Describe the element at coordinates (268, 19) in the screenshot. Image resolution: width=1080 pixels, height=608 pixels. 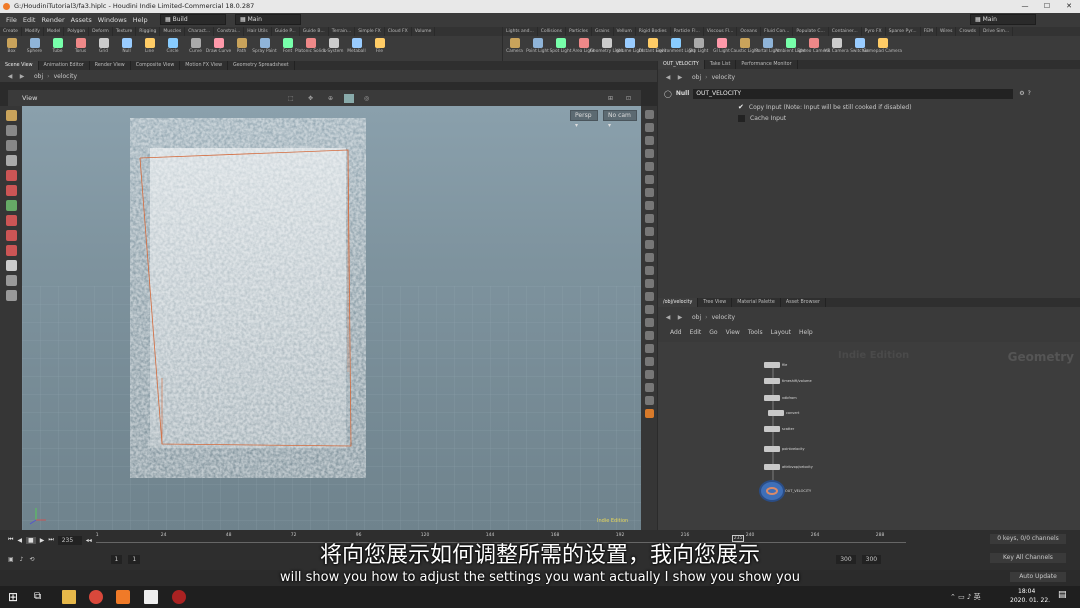
I see `desktop-main-dropdown: ▦ Main` at that location.